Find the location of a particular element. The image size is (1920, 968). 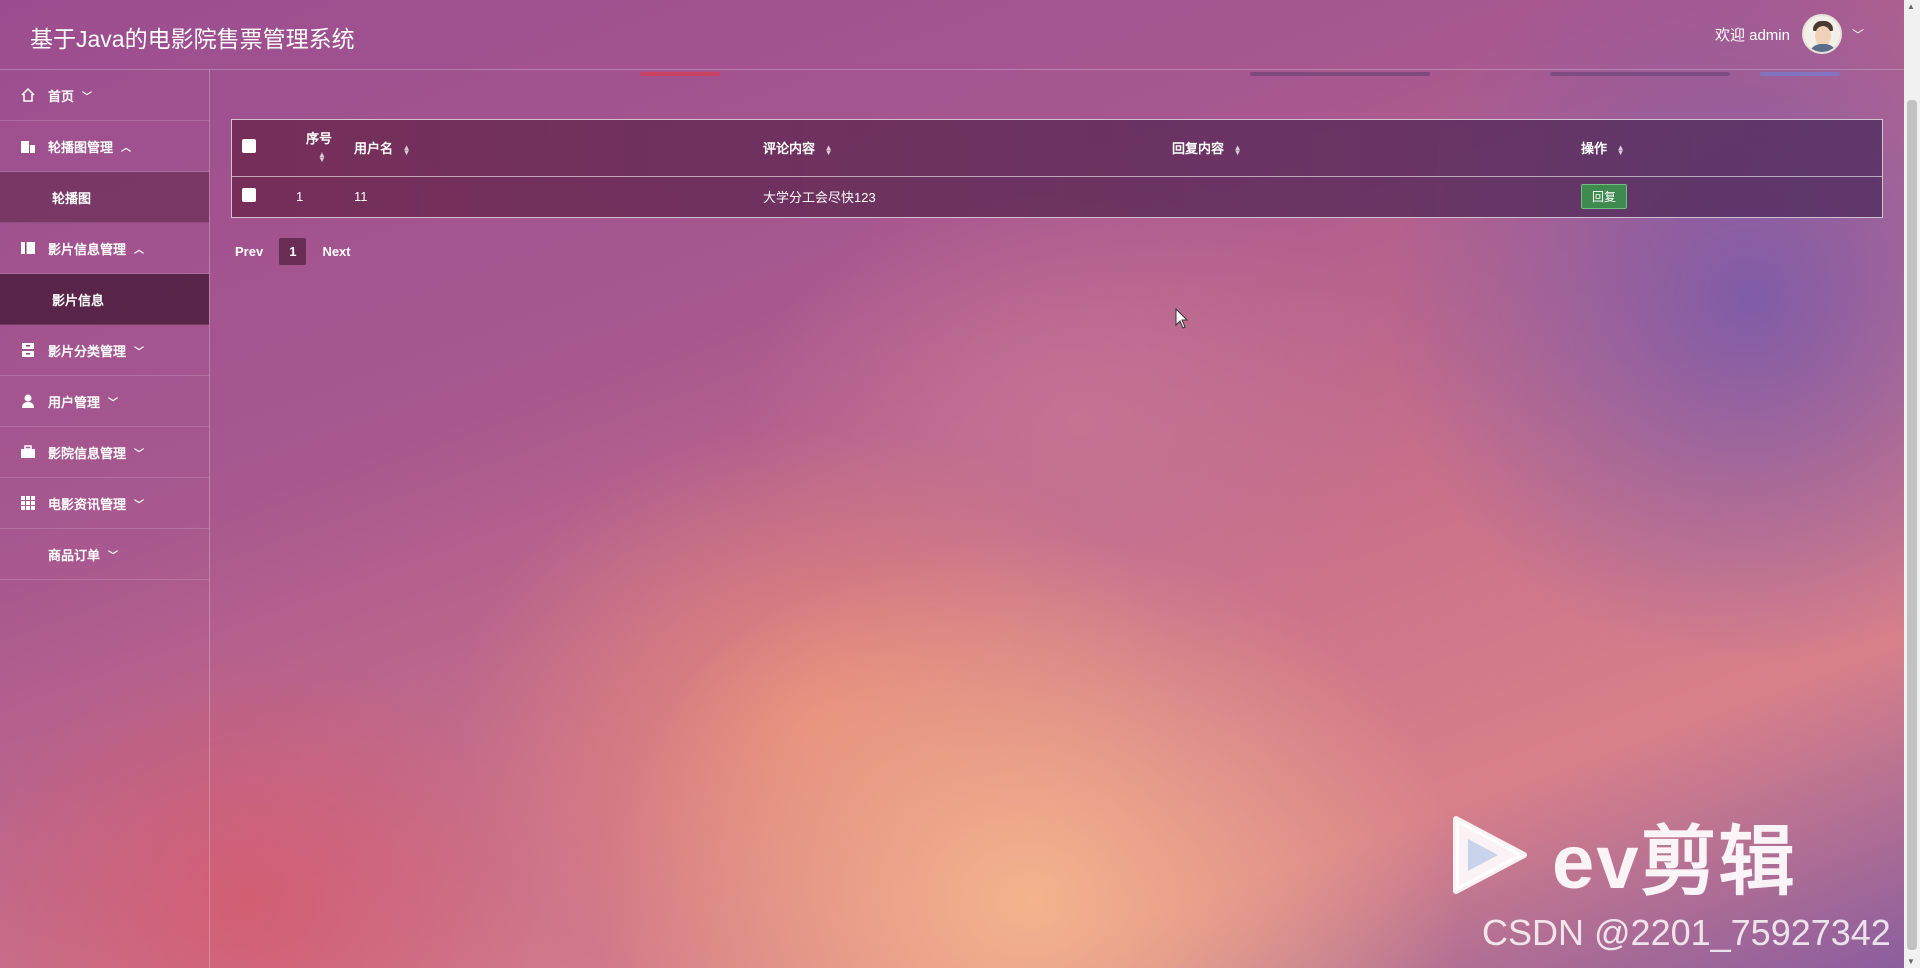

sidebar-item-label: 影院信息管理 is located at coordinates (87, 453).